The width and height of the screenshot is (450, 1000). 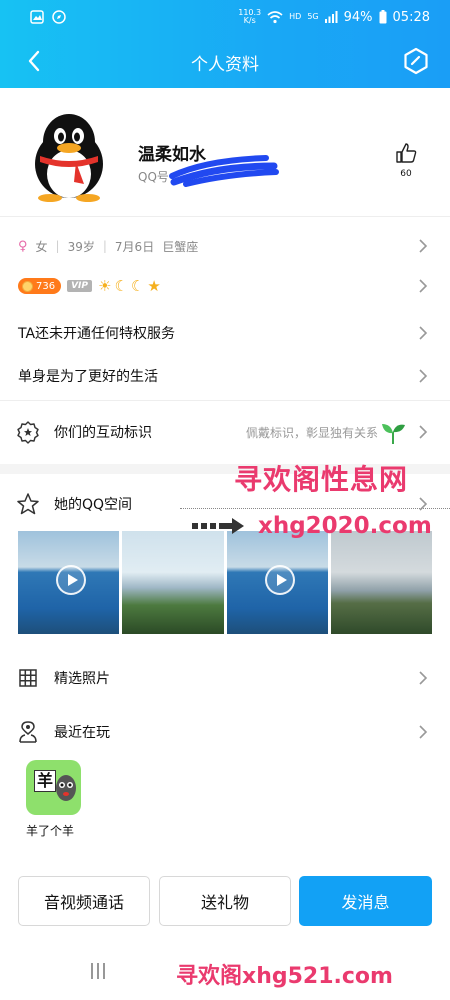 I want to click on basic-info-row: ♀ 女 | 39岁 | 7月6日 巨蟹座, so click(x=225, y=246).